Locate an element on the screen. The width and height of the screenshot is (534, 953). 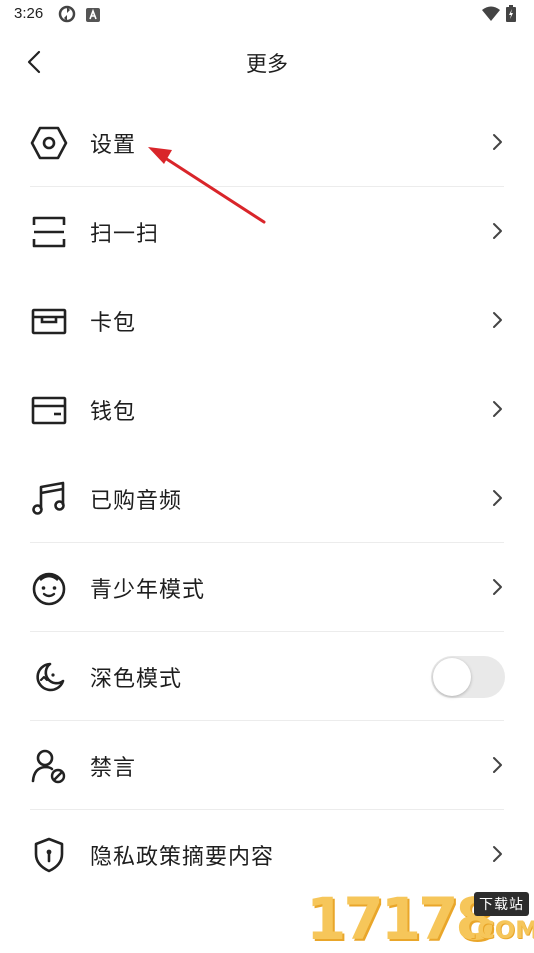
menu-item-scan: 扫一扫 is located at coordinates (267, 231).